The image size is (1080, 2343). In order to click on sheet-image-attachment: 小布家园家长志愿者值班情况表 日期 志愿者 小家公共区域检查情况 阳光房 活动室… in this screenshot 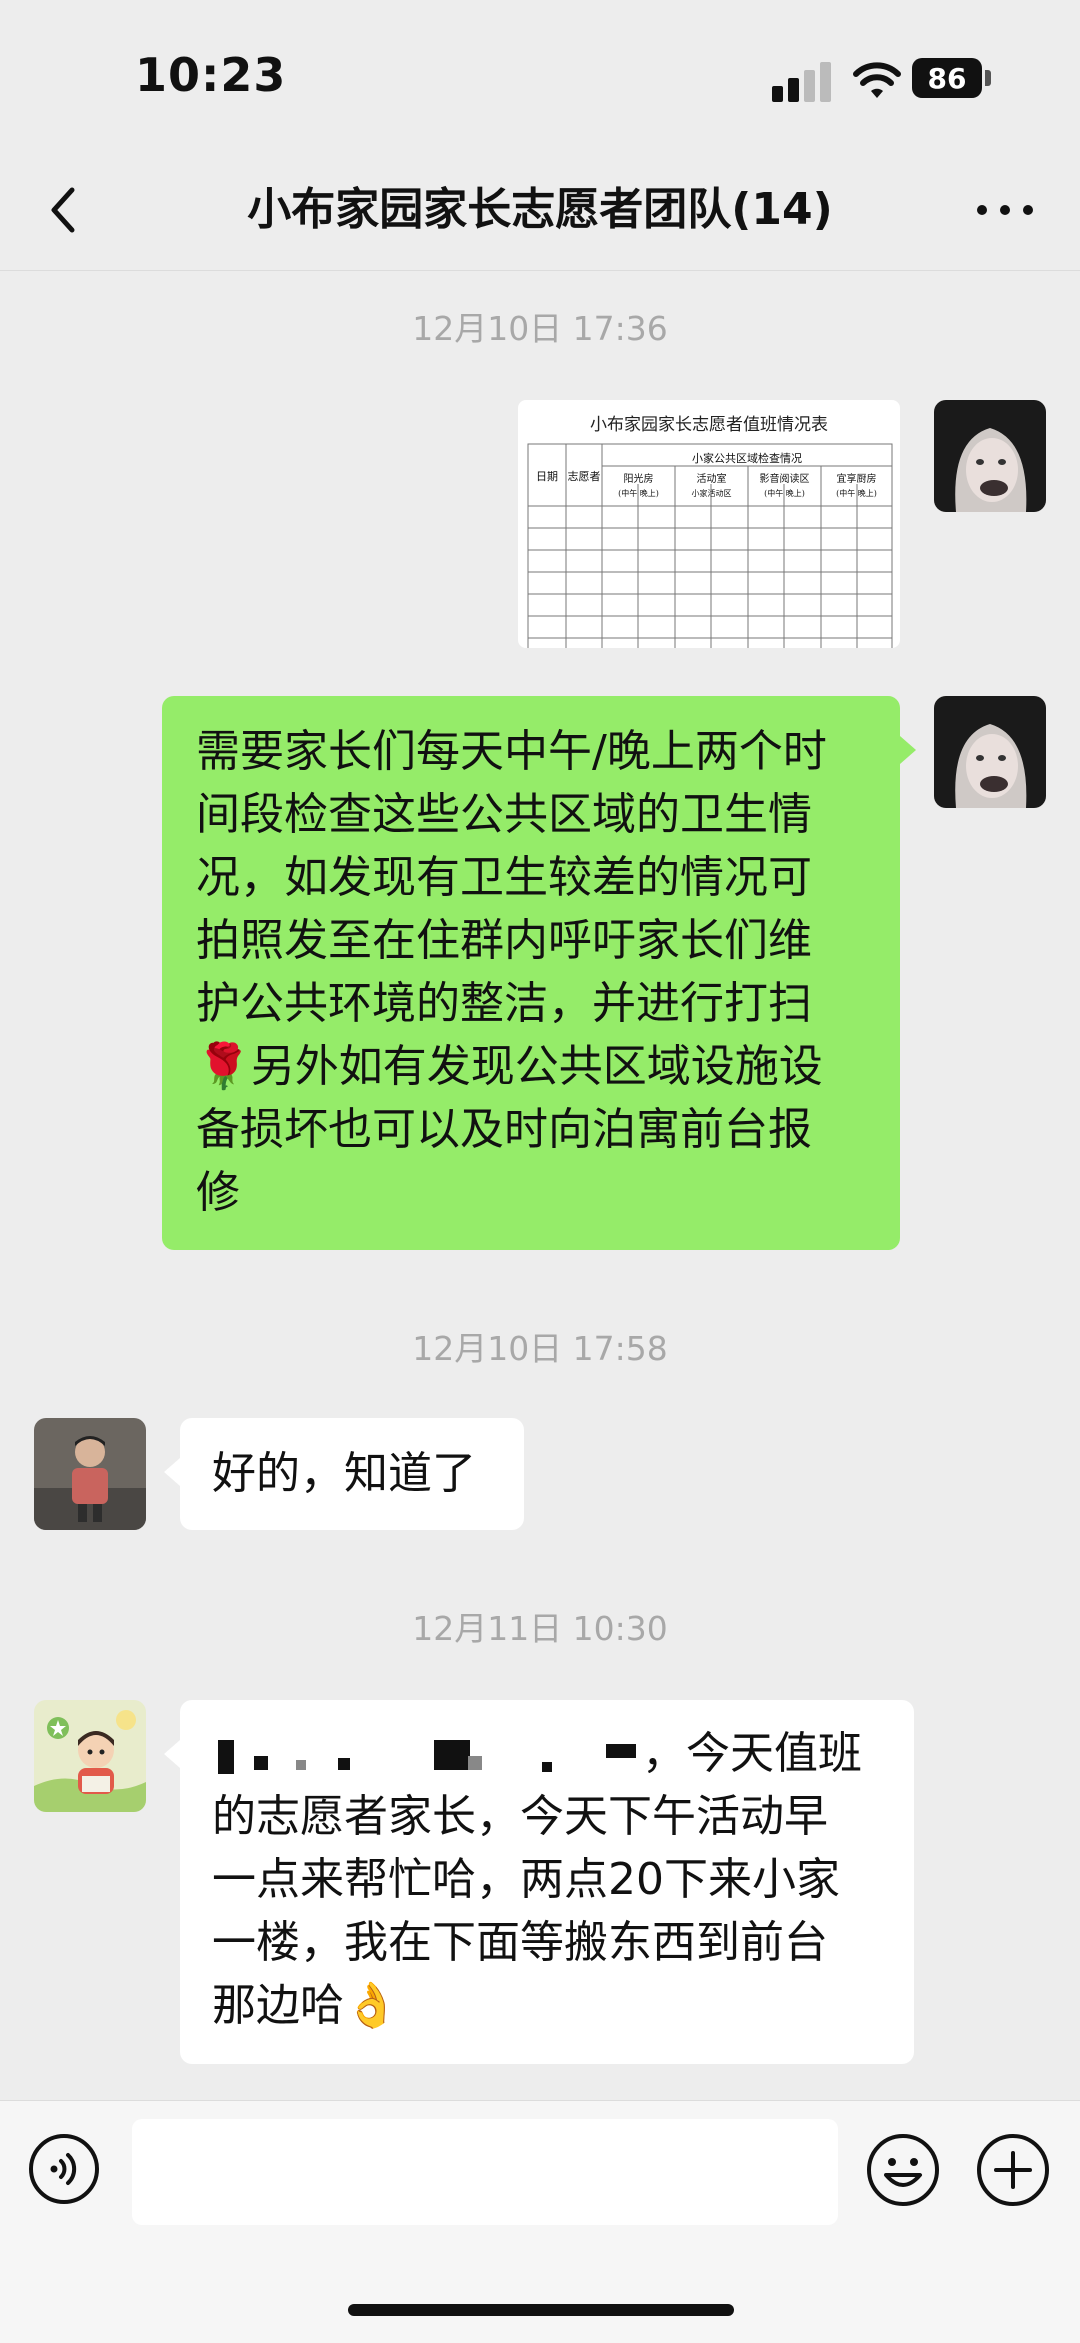, I will do `click(709, 524)`.